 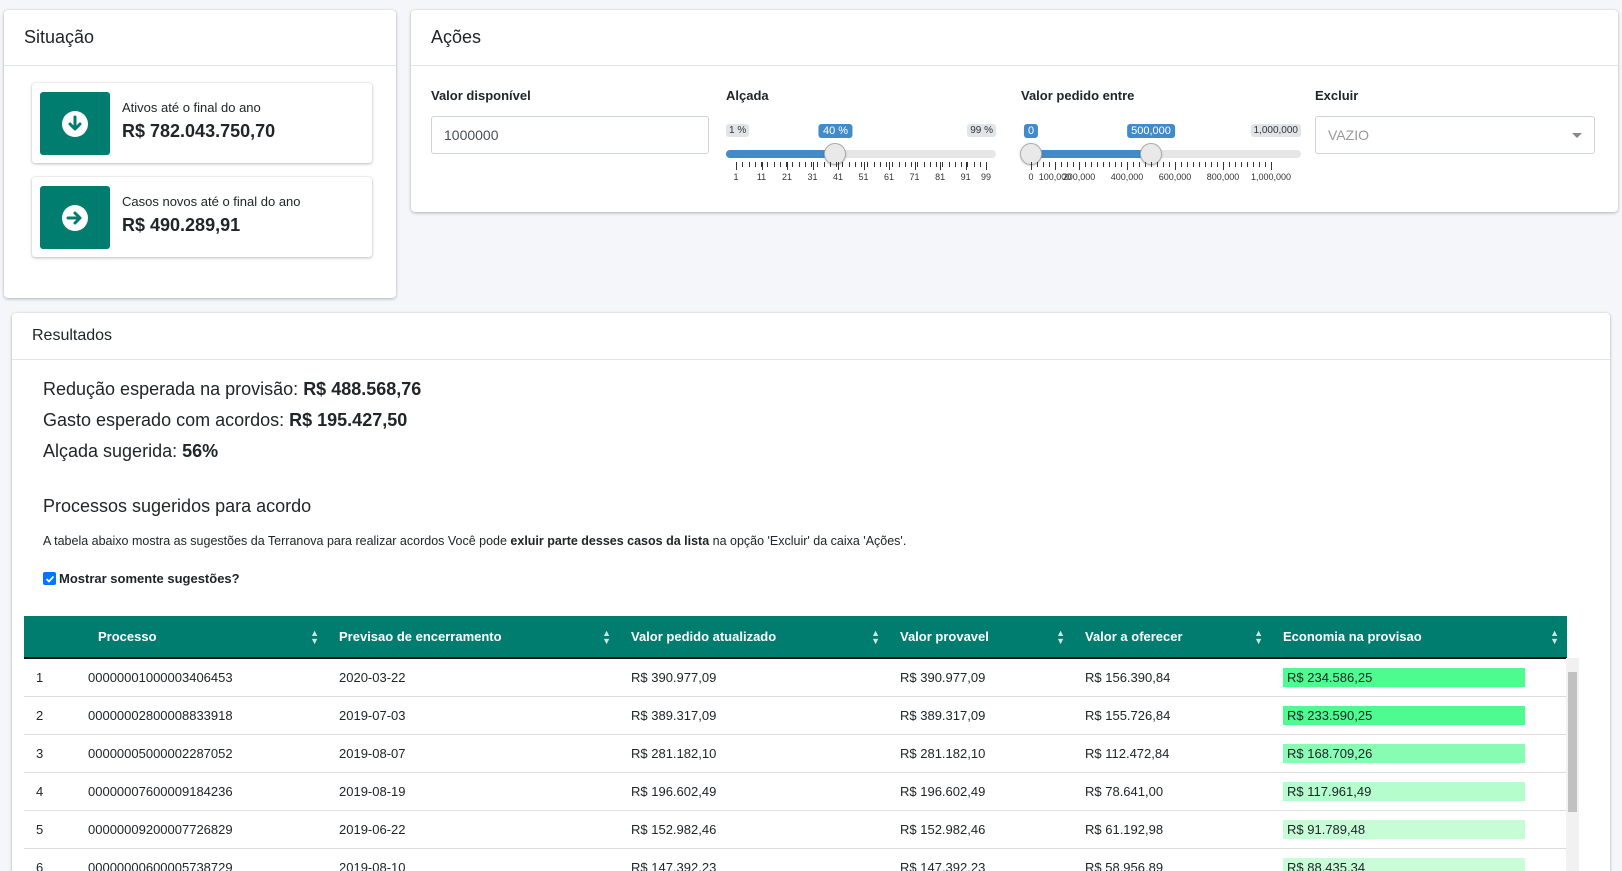 What do you see at coordinates (1091, 154) in the screenshot?
I see `valor-pedido-fill` at bounding box center [1091, 154].